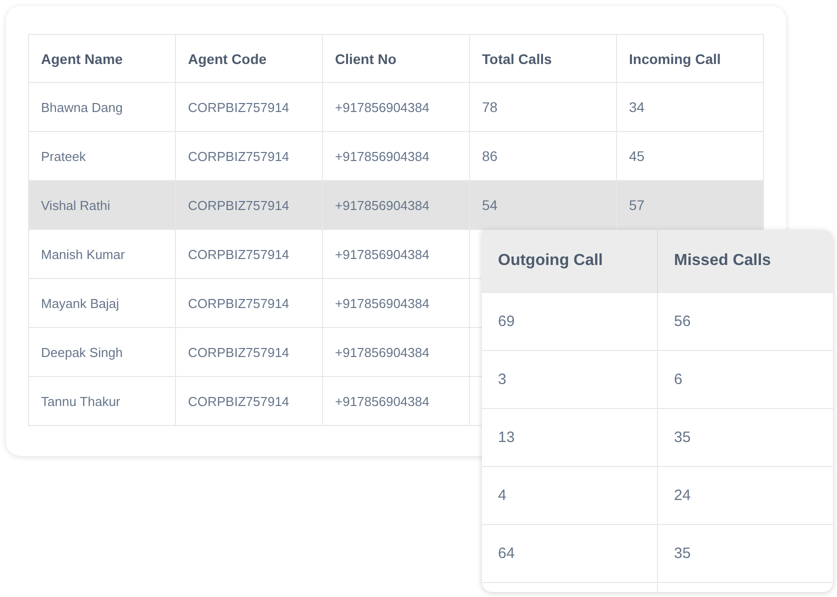 This screenshot has width=837, height=597. I want to click on total-calls: 86, so click(490, 156).